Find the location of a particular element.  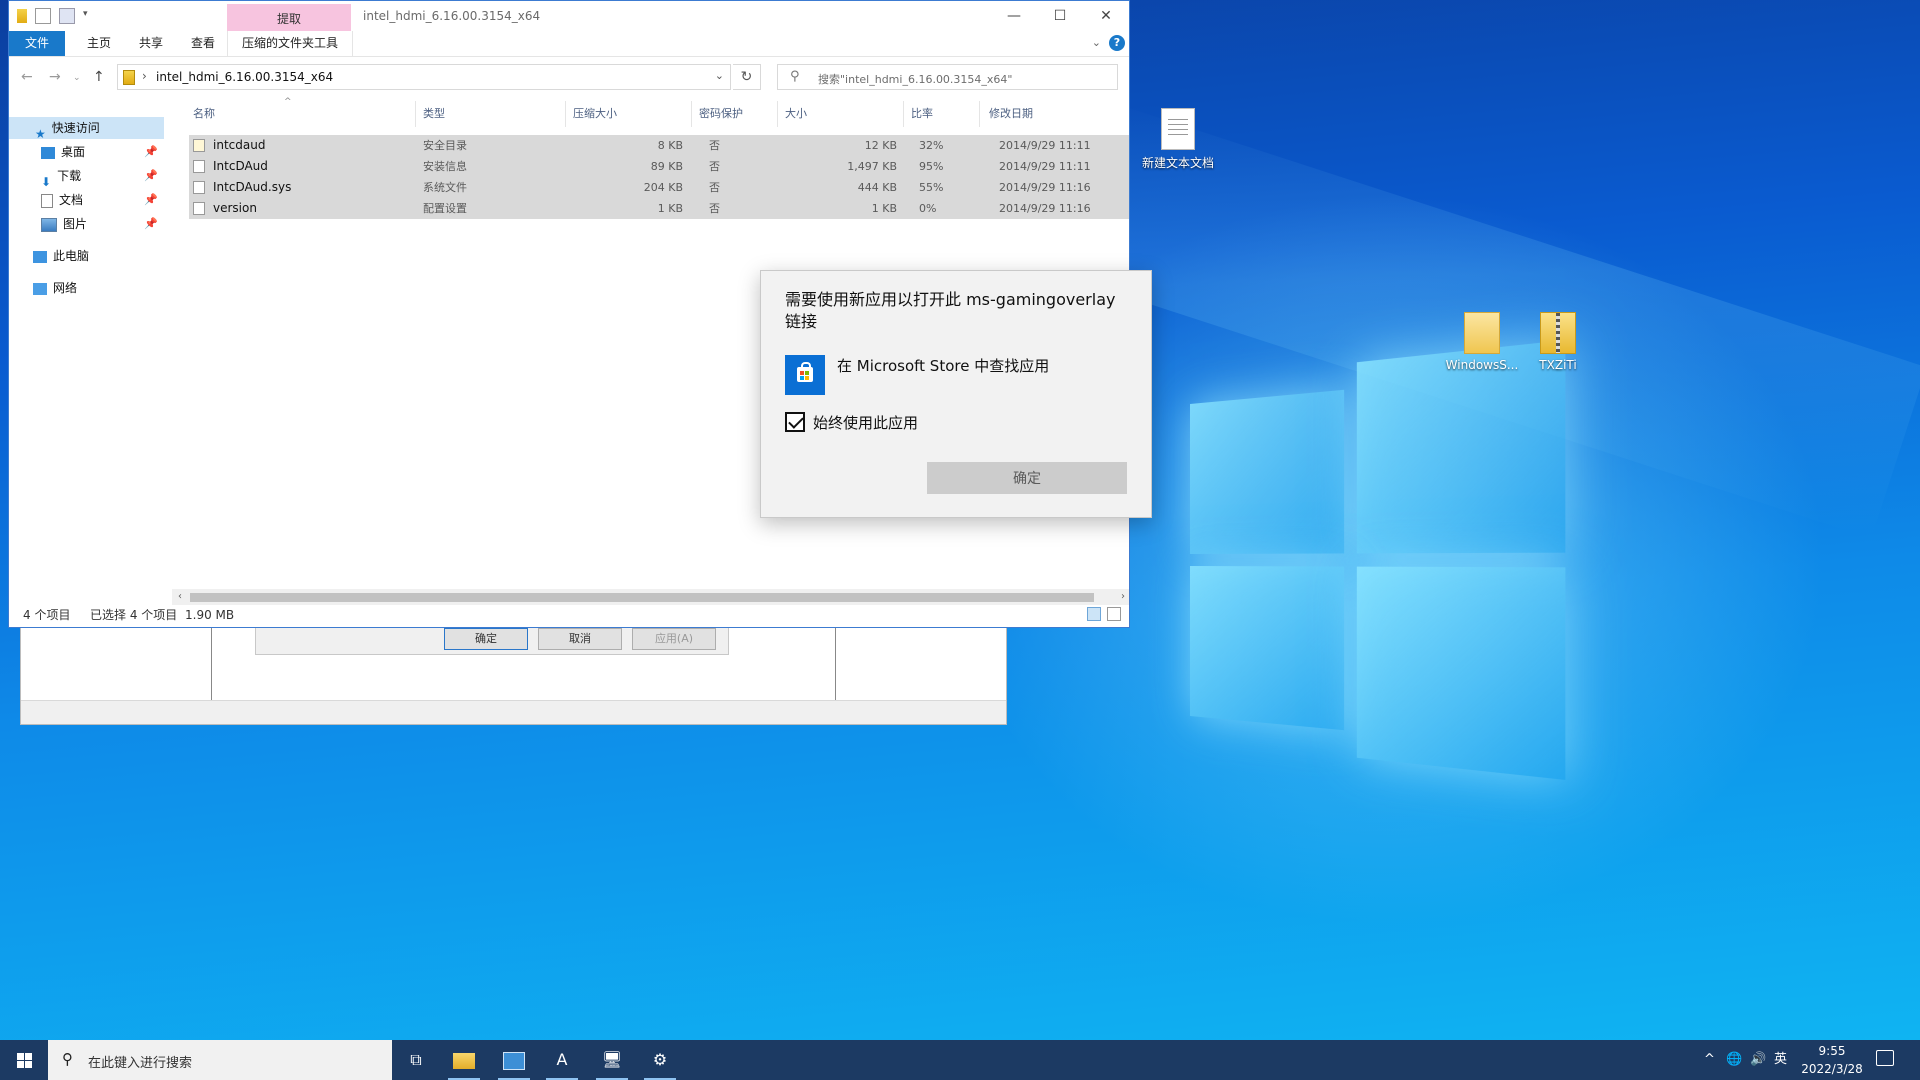

column-header-compressed-size: 压缩大小 is located at coordinates (595, 114).